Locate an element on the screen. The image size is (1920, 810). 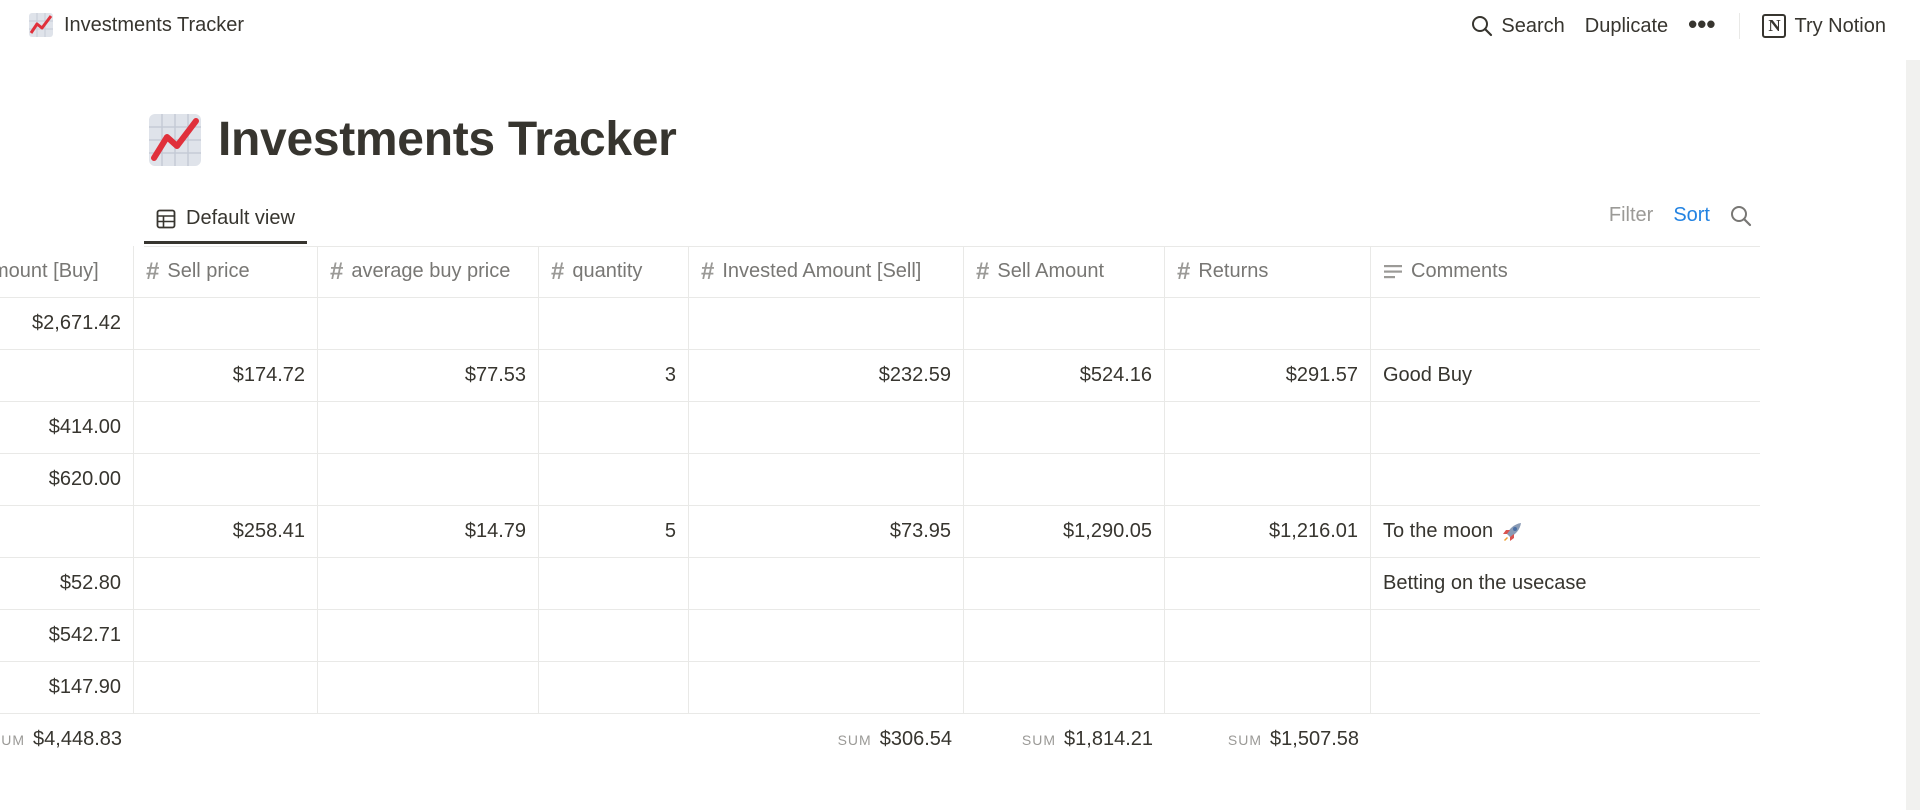
sum-cell: UM $4,448.83 is located at coordinates (67, 739).